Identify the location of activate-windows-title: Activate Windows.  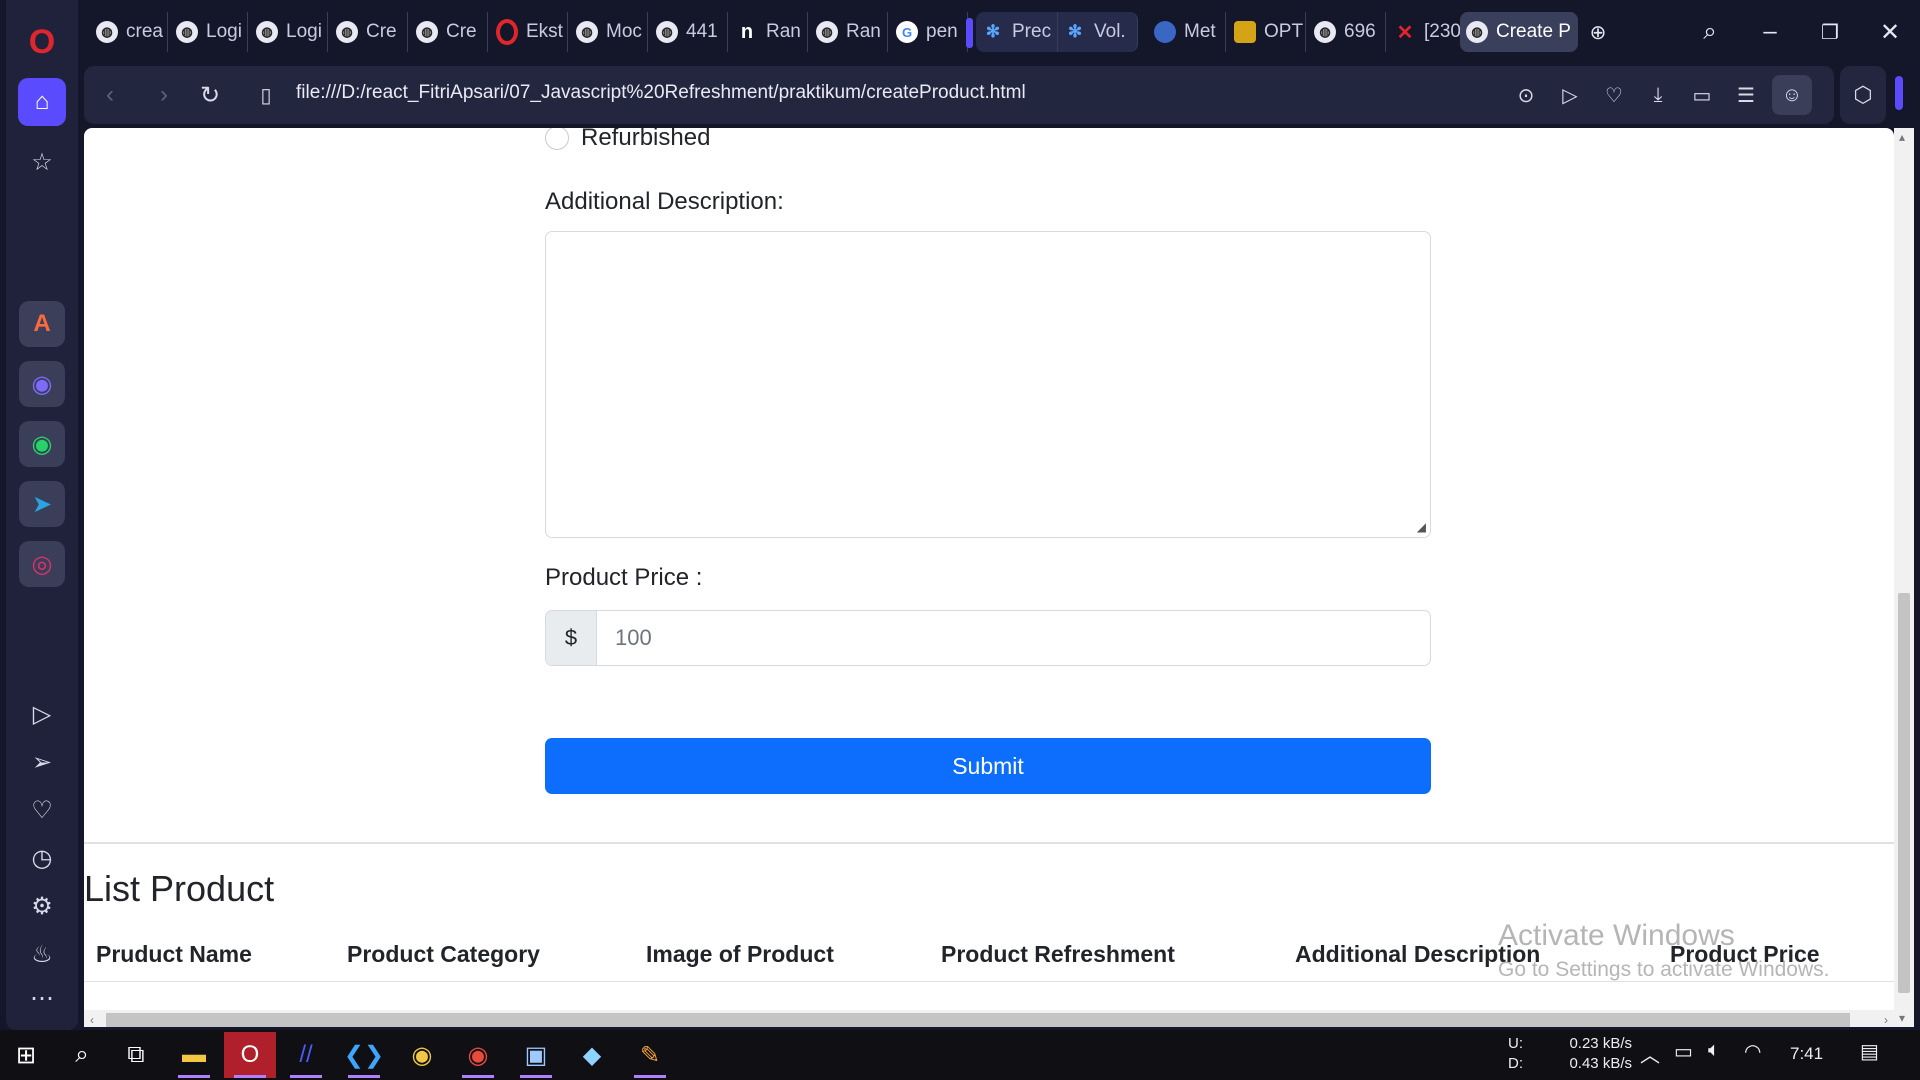
(1616, 935).